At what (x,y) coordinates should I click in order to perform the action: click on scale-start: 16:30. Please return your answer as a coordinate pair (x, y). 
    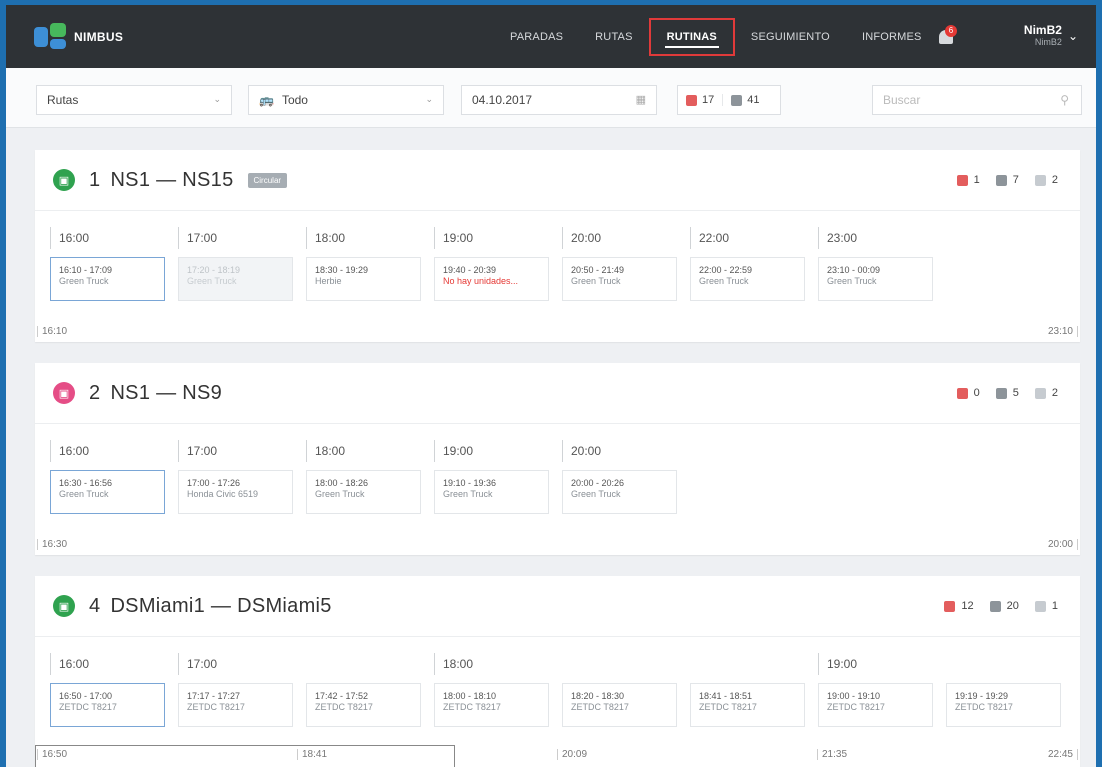
    Looking at the image, I should click on (52, 544).